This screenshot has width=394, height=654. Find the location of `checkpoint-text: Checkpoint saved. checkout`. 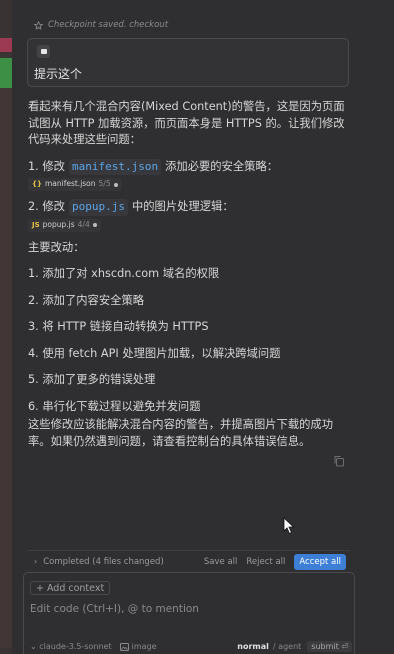

checkpoint-text: Checkpoint saved. checkout is located at coordinates (108, 25).